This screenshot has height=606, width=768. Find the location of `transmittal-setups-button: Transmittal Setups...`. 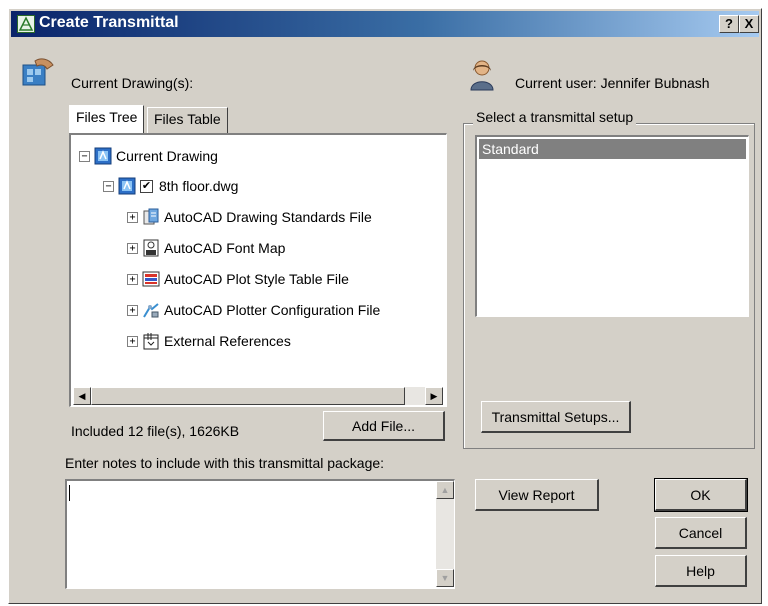

transmittal-setups-button: Transmittal Setups... is located at coordinates (556, 417).